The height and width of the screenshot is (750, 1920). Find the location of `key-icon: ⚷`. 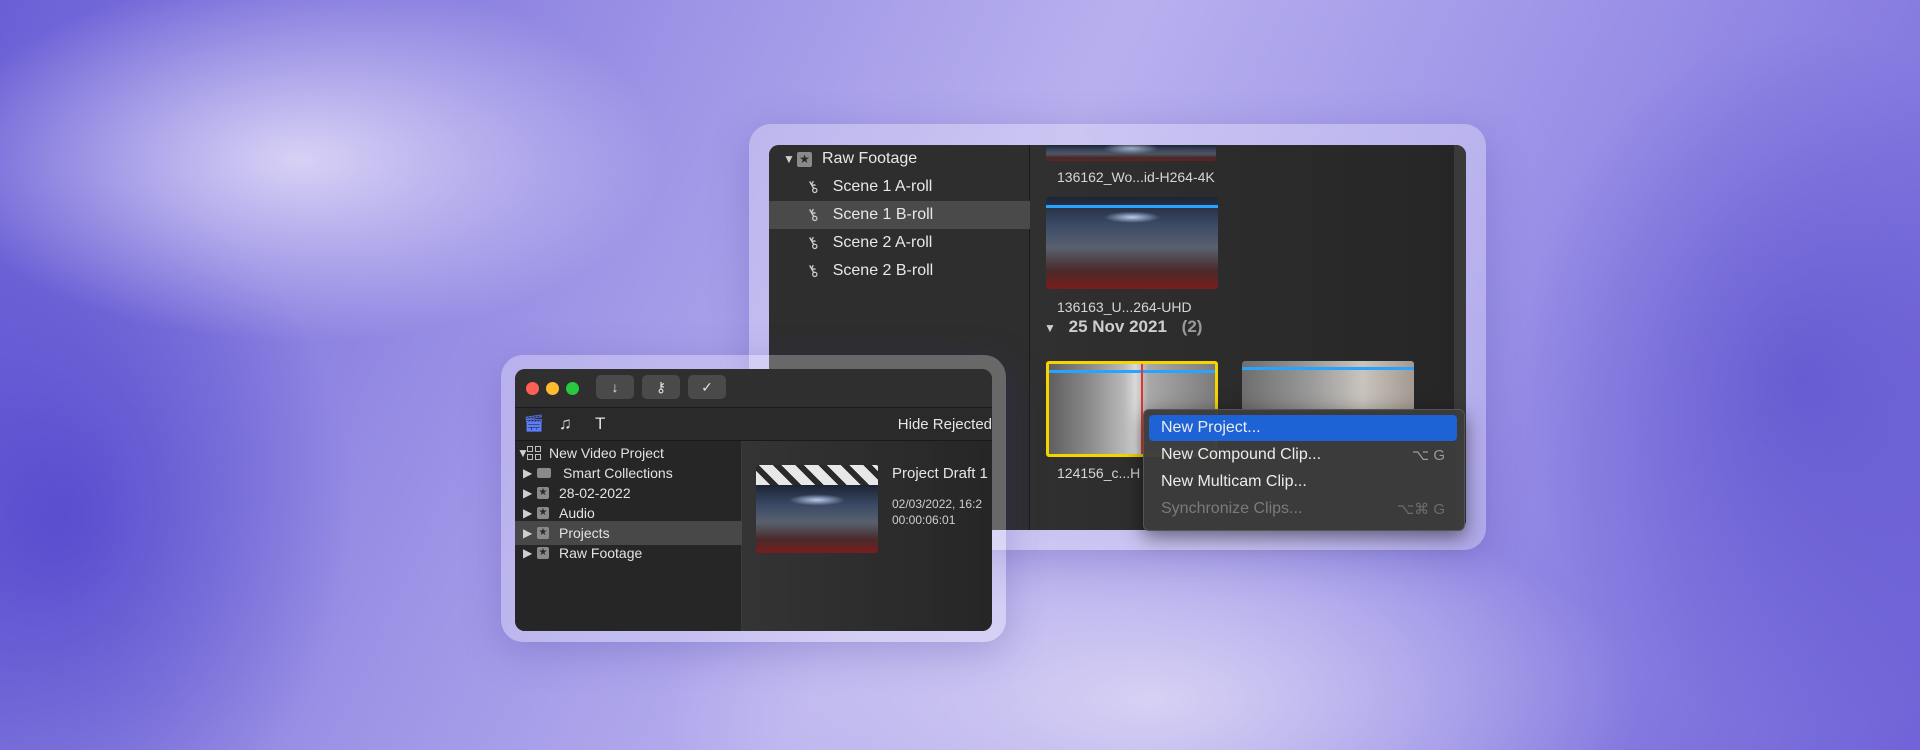

key-icon: ⚷ is located at coordinates (661, 387).